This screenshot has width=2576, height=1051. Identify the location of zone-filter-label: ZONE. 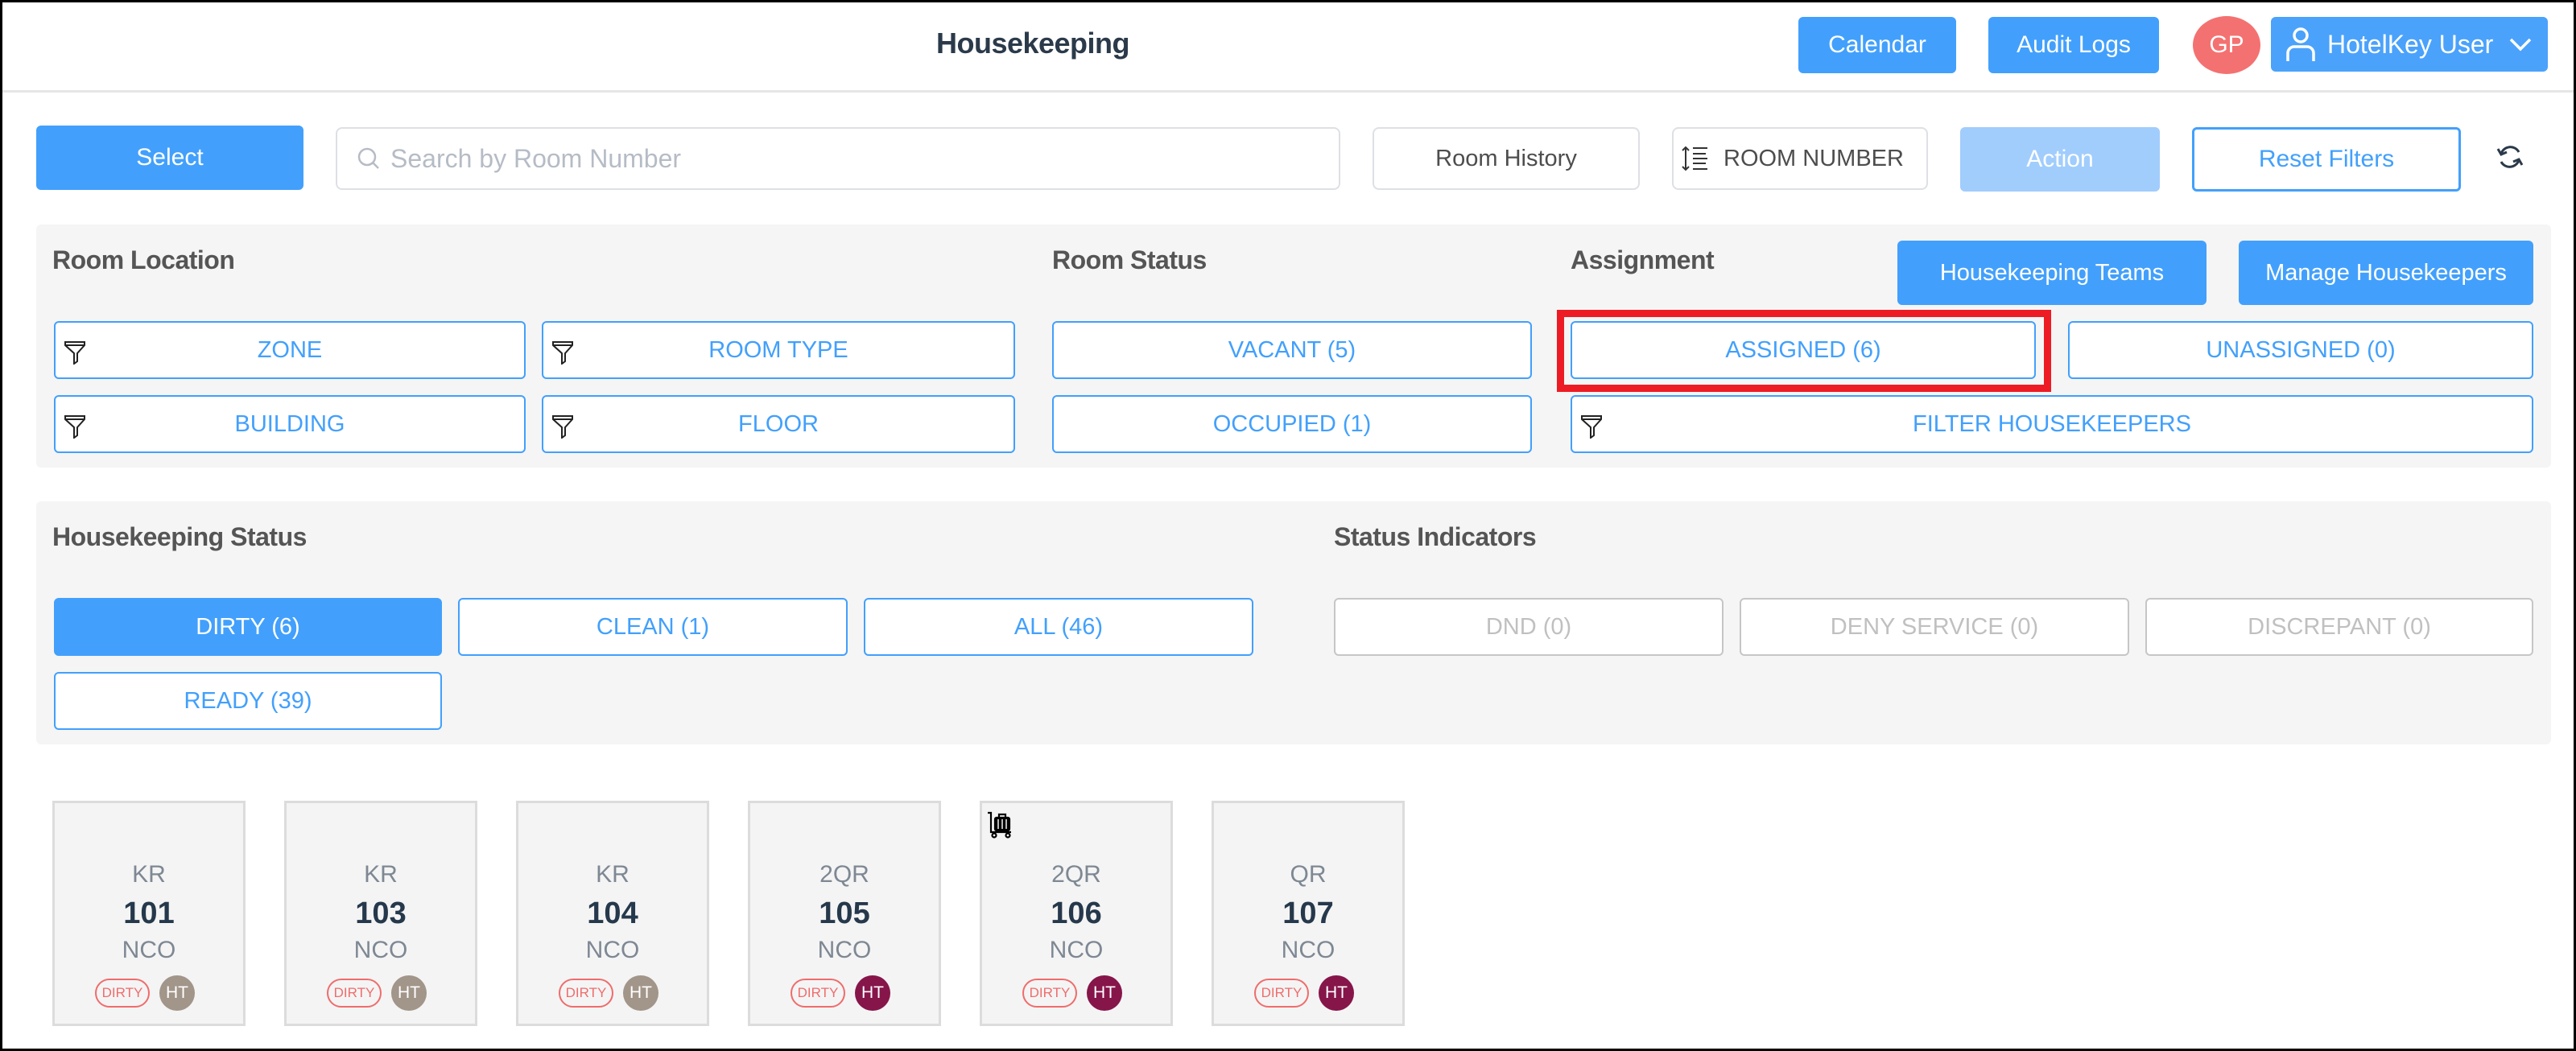
(290, 349).